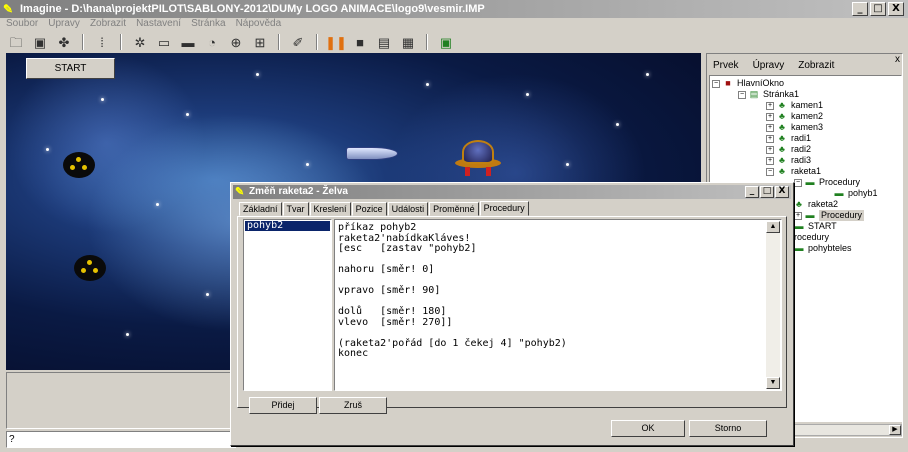  What do you see at coordinates (317, 42) in the screenshot?
I see `toolbar-separator` at bounding box center [317, 42].